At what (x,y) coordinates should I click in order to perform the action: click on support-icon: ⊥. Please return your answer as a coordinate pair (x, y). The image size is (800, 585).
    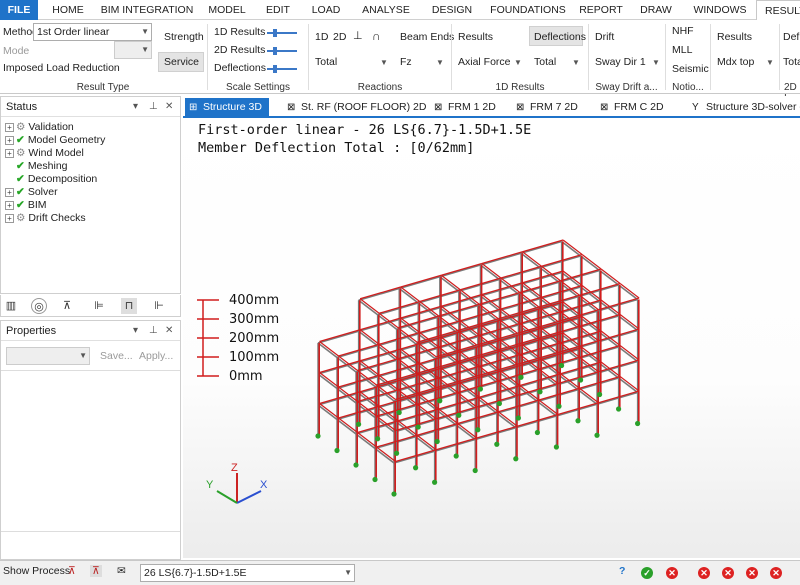
    Looking at the image, I should click on (358, 35).